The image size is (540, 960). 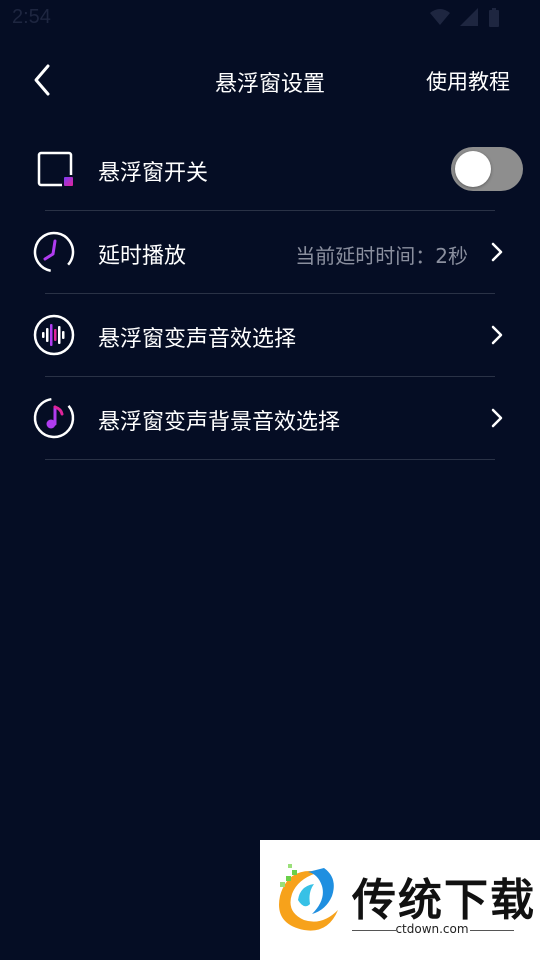 What do you see at coordinates (494, 18) in the screenshot?
I see `battery-icon` at bounding box center [494, 18].